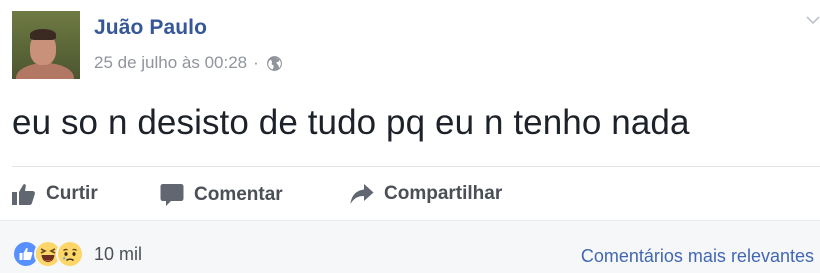 This screenshot has height=273, width=820. I want to click on share-arrow-icon, so click(362, 194).